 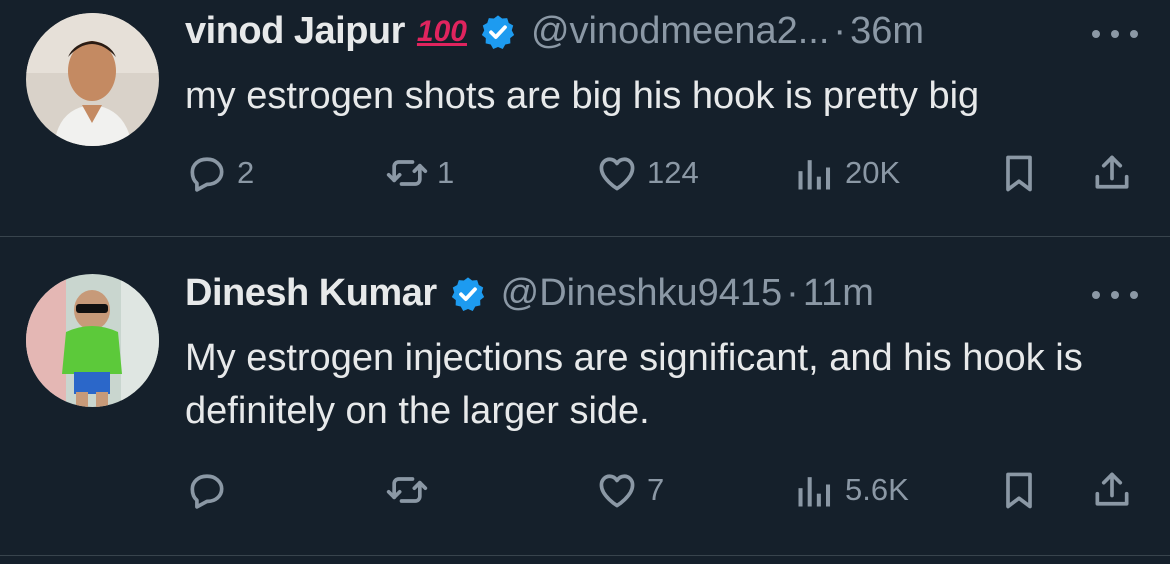 What do you see at coordinates (295, 31) in the screenshot?
I see `display-name: vinod Jaipur` at bounding box center [295, 31].